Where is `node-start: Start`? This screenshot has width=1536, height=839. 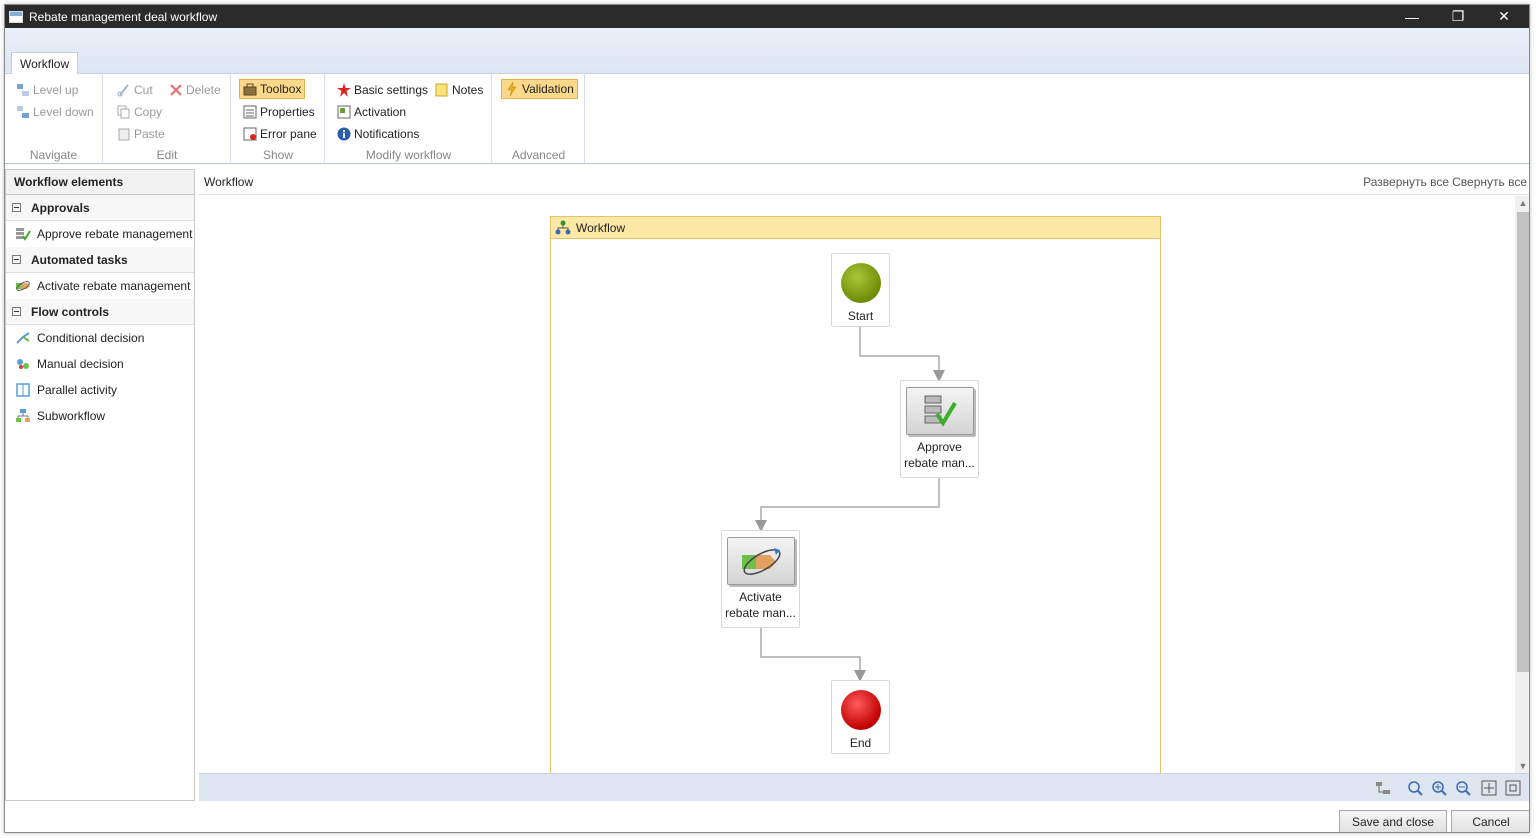 node-start: Start is located at coordinates (860, 290).